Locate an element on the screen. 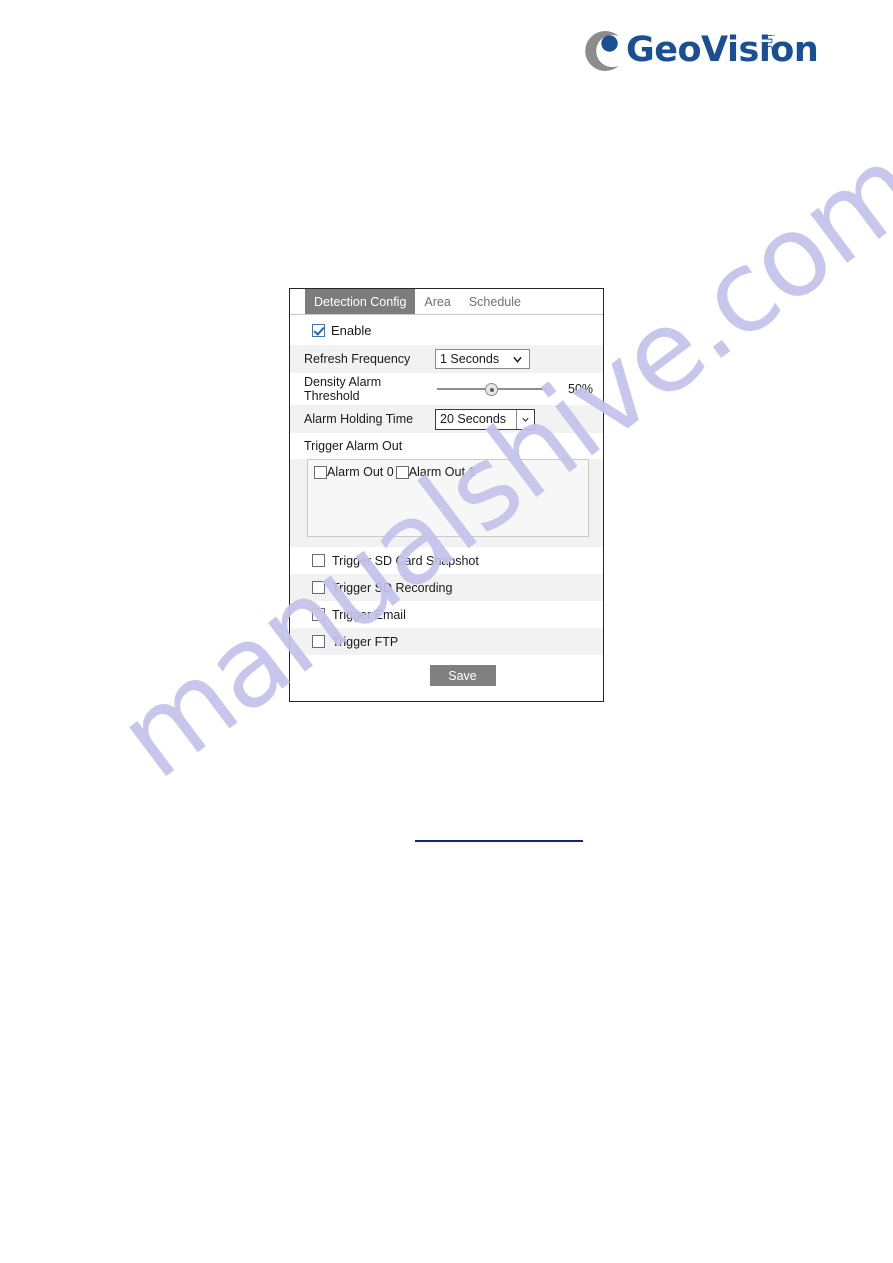  density-alarm-threshold-control: 50% is located at coordinates (515, 389).